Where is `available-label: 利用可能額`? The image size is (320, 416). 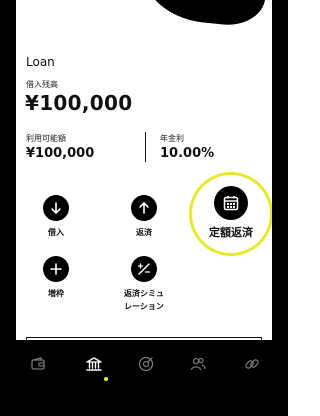 available-label: 利用可能額 is located at coordinates (46, 138).